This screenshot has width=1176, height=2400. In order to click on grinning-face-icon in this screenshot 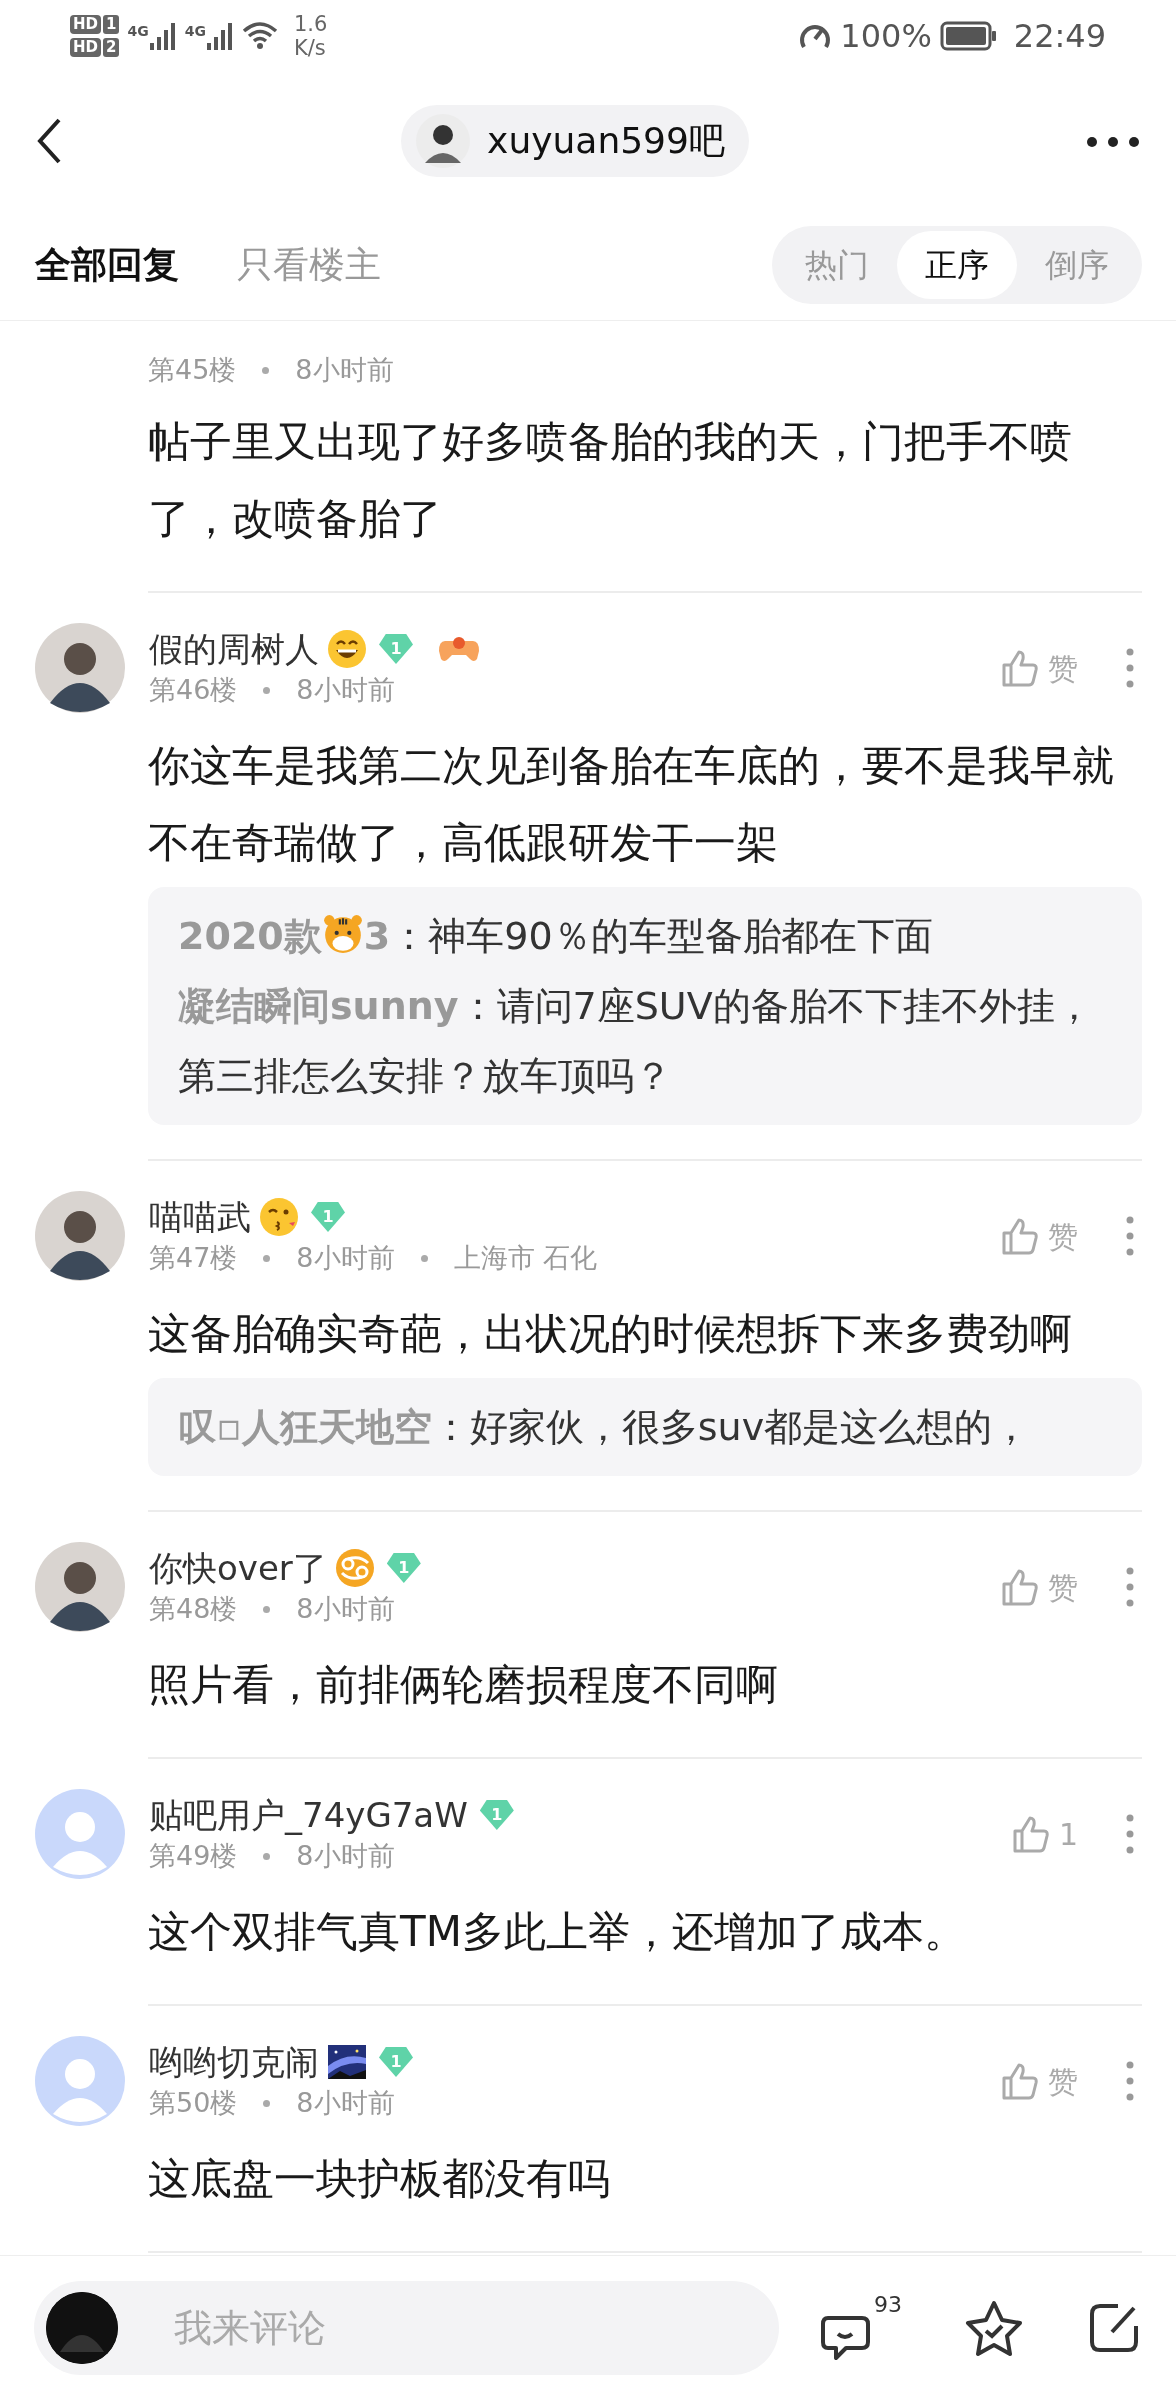, I will do `click(347, 649)`.